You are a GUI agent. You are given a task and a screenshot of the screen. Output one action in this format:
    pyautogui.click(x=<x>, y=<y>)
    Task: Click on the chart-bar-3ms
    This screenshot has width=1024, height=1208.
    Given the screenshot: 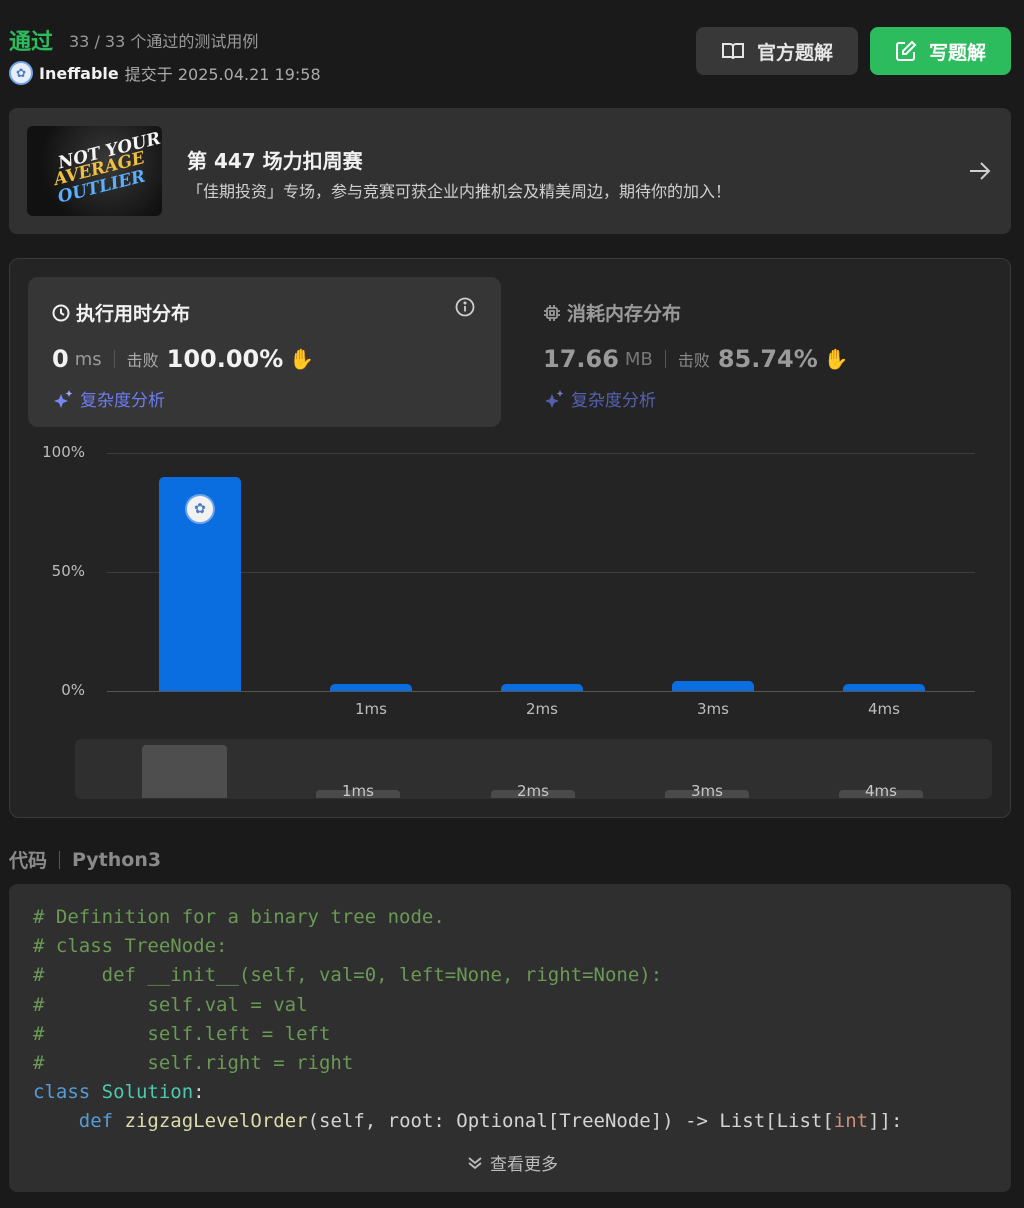 What is the action you would take?
    pyautogui.click(x=713, y=686)
    